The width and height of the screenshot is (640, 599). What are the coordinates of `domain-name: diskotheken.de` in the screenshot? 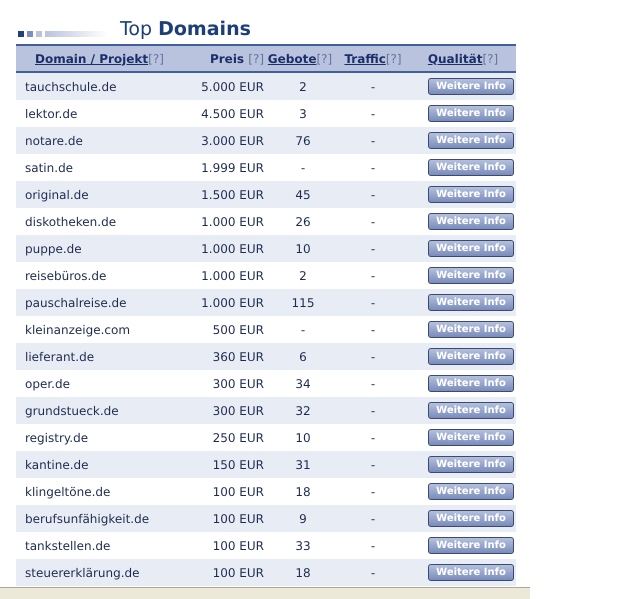 It's located at (70, 221).